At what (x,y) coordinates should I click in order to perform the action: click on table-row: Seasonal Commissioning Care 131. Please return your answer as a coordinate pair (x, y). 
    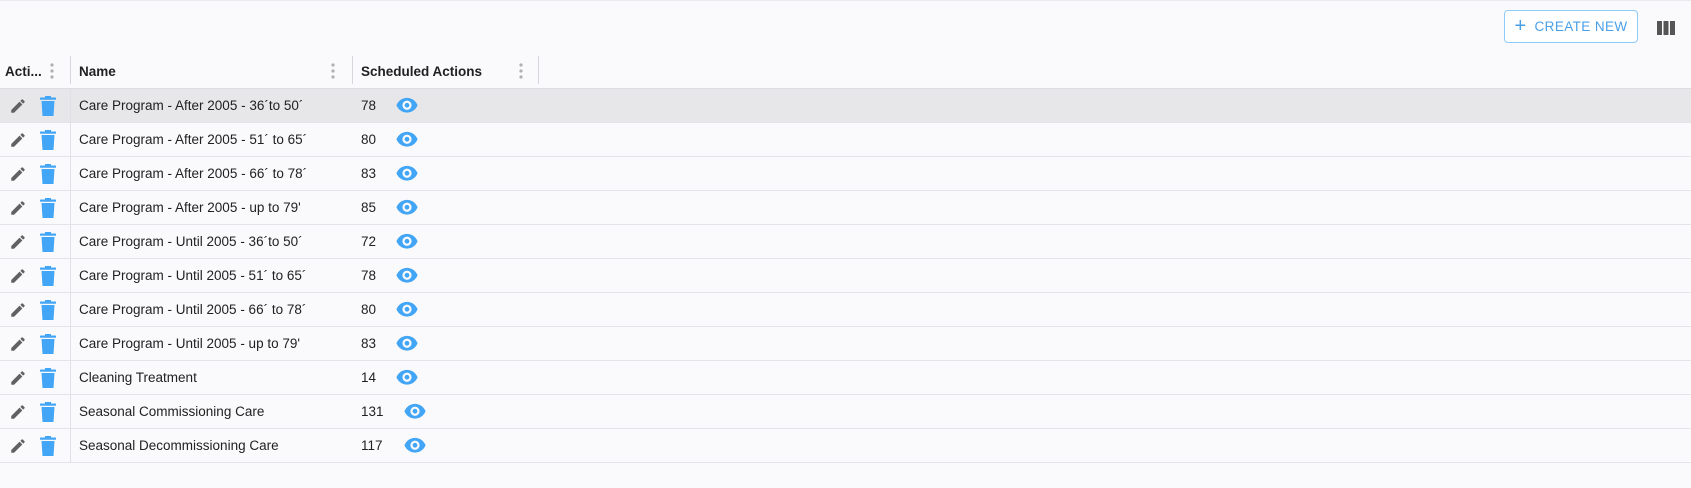
    Looking at the image, I should click on (845, 412).